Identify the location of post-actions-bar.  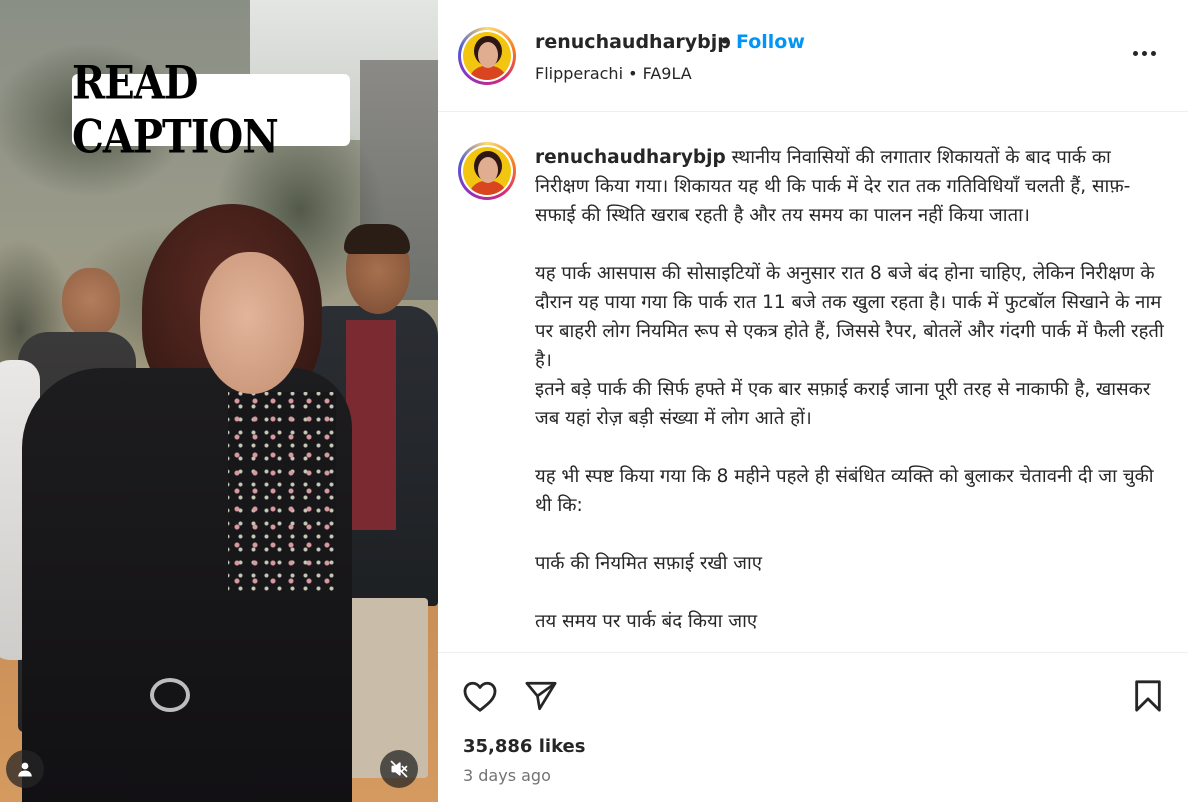
(813, 694).